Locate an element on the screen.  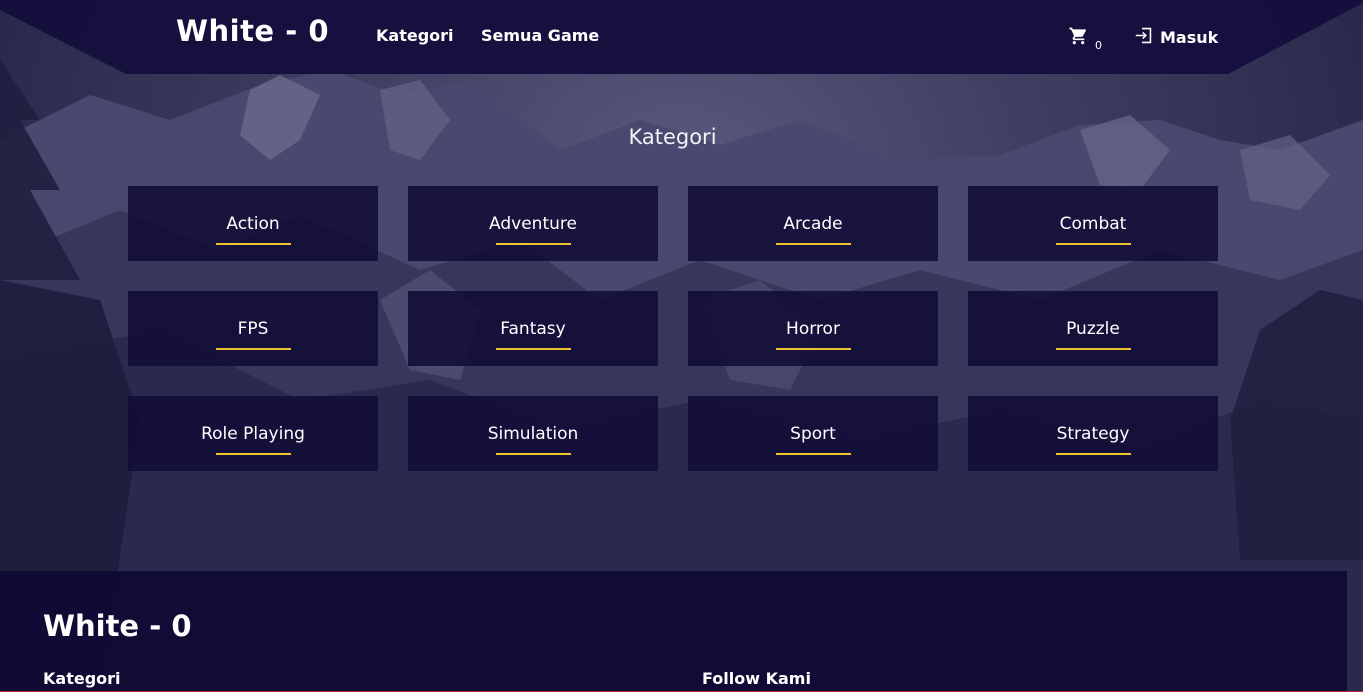
category-label: Strategy is located at coordinates (1093, 434).